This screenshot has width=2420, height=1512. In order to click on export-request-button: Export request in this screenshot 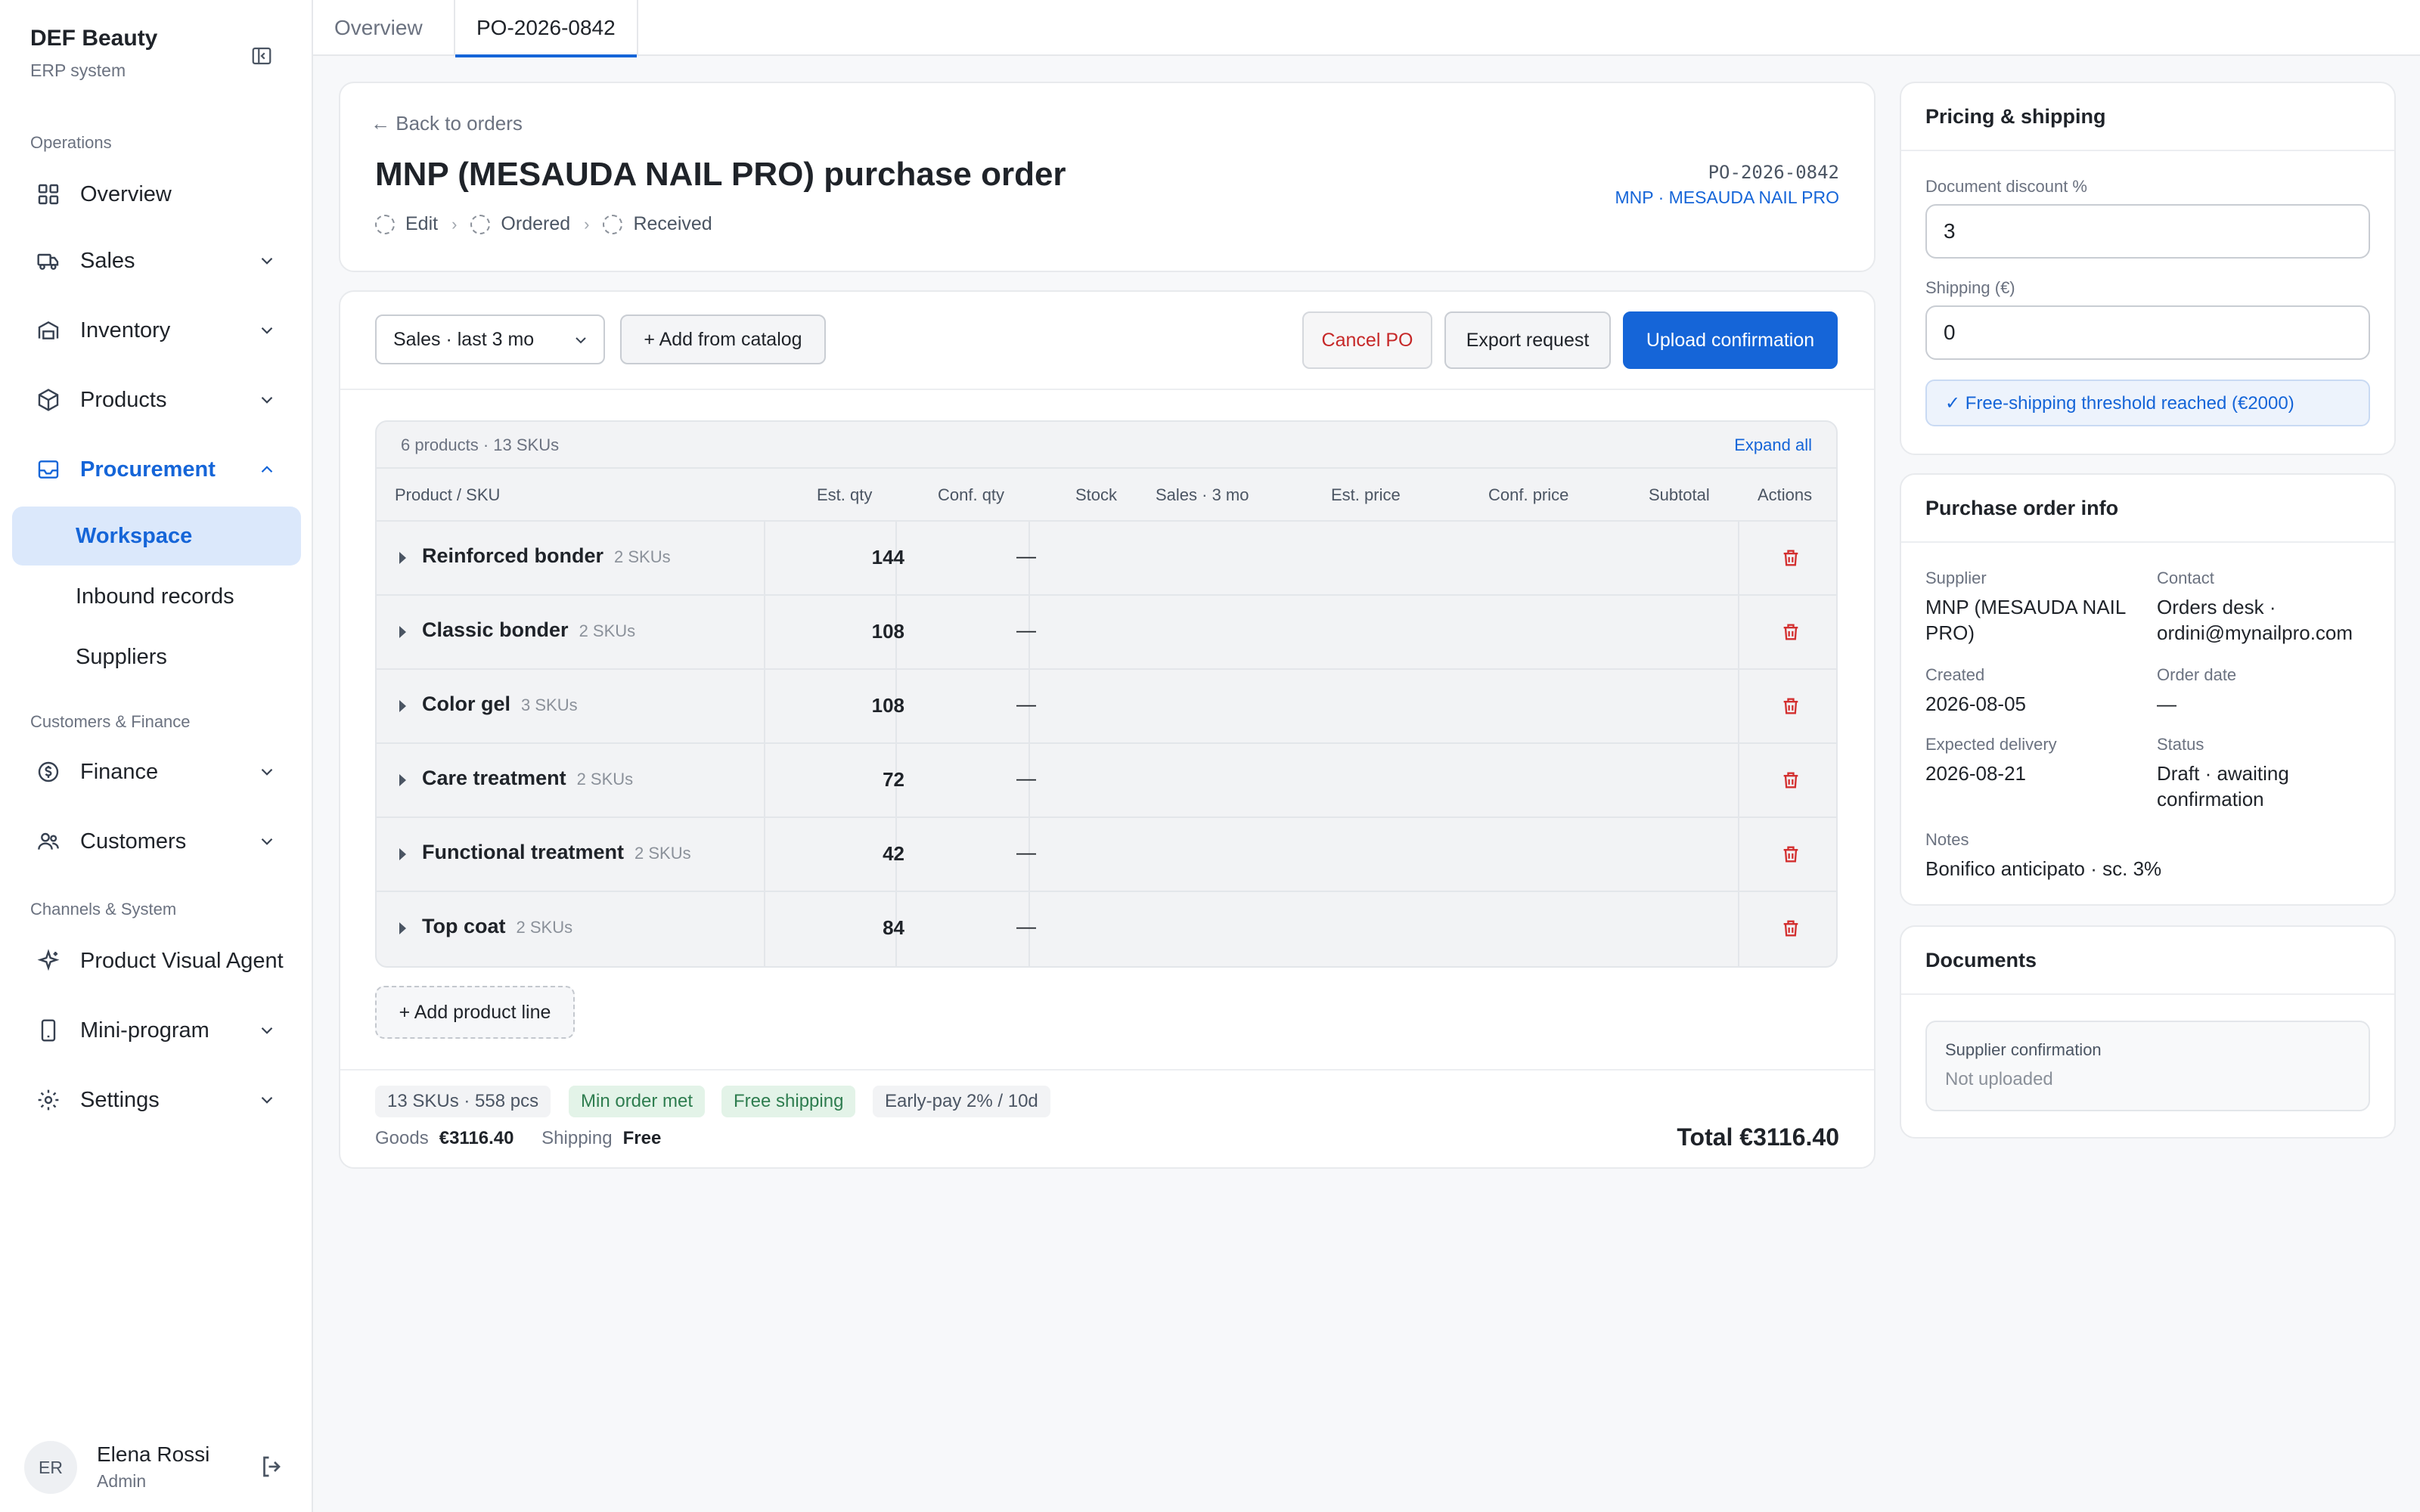, I will do `click(1527, 340)`.